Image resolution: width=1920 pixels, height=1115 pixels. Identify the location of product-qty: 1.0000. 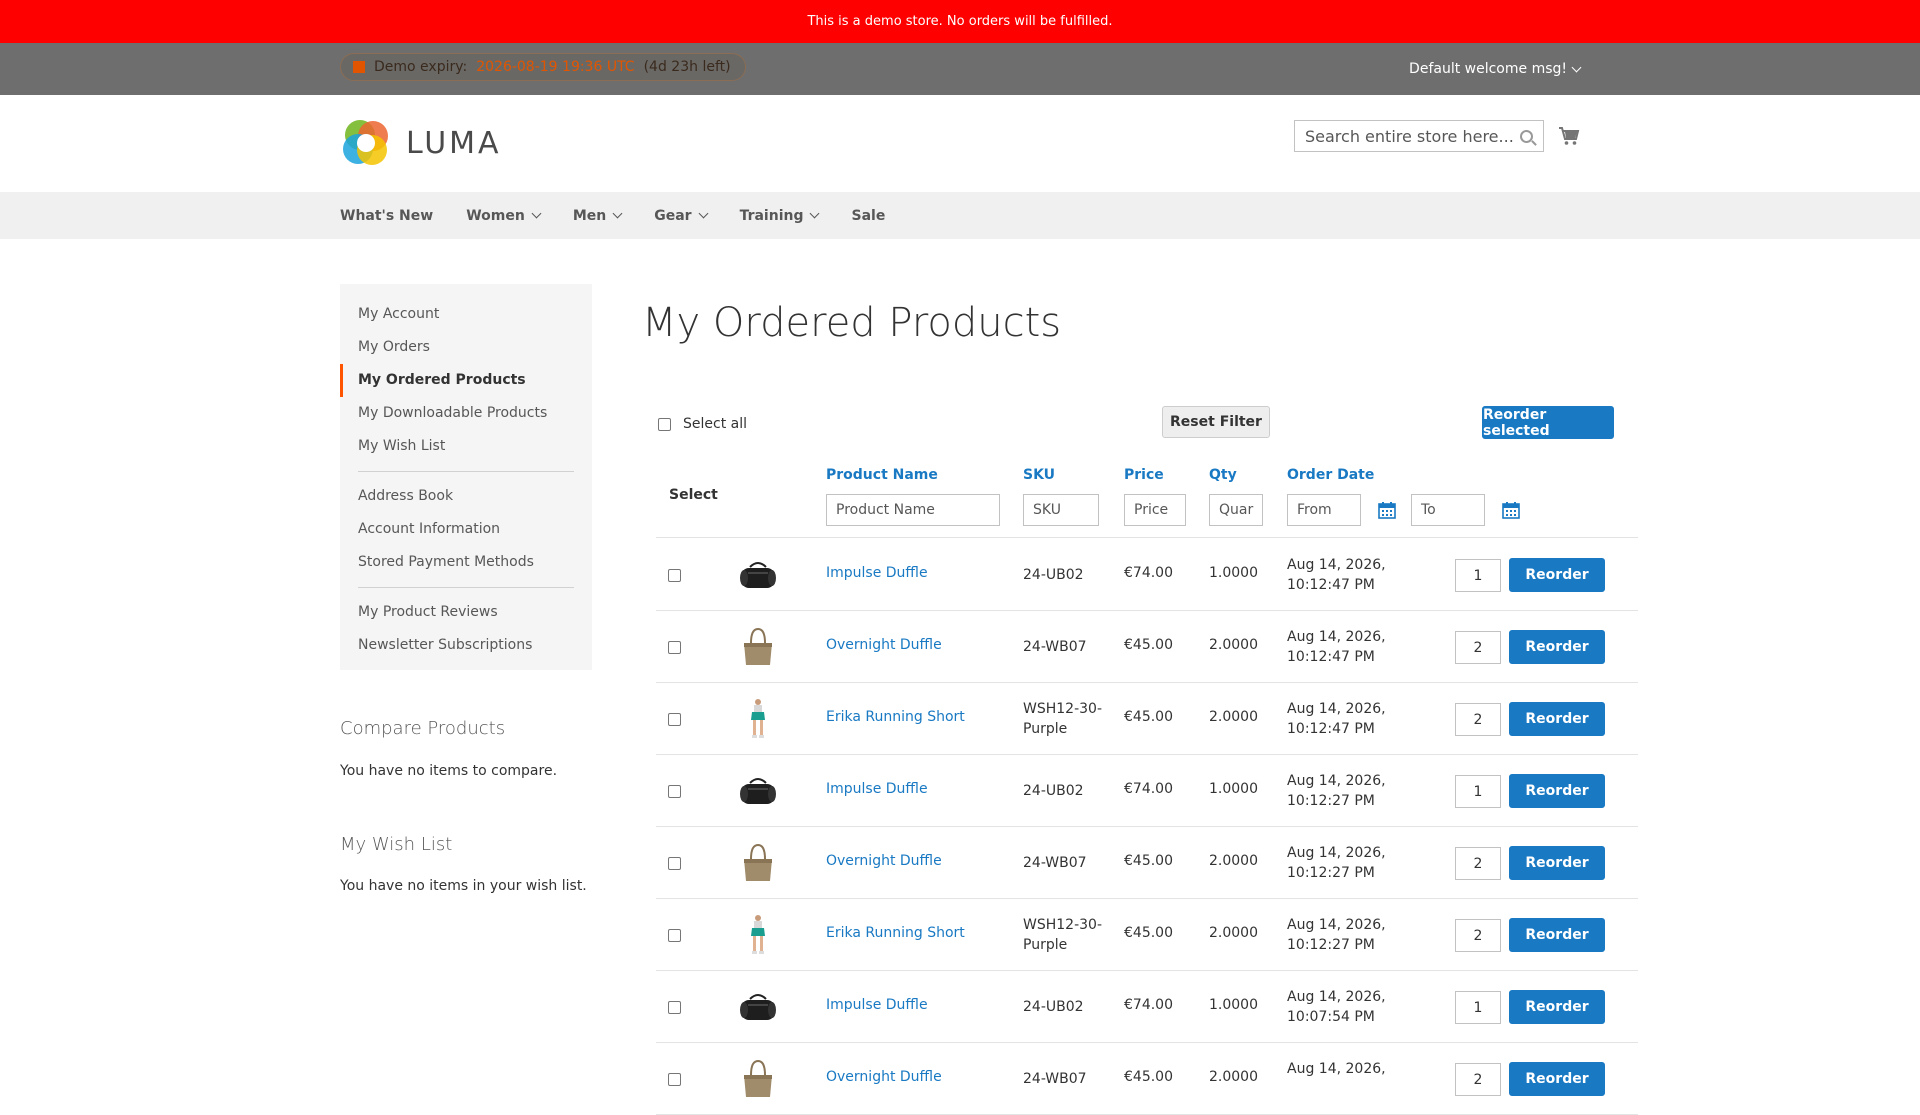
(1233, 789).